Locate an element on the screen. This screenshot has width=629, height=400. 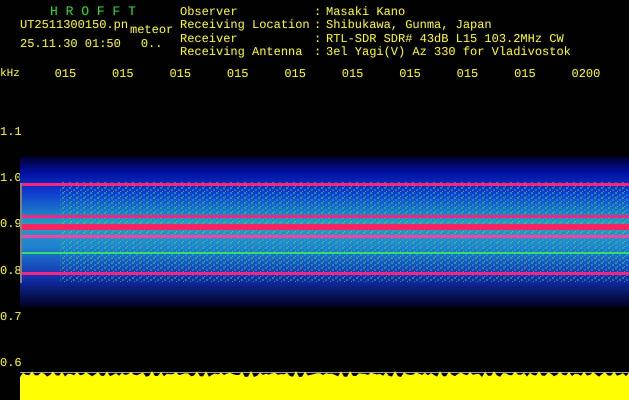
frequency-label: 1.1 is located at coordinates (10, 133).